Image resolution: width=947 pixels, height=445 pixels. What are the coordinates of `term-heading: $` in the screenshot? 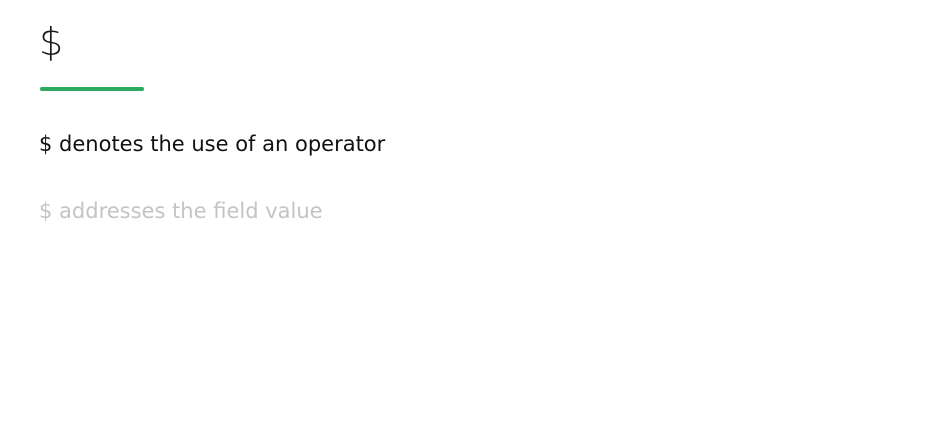 It's located at (51, 42).